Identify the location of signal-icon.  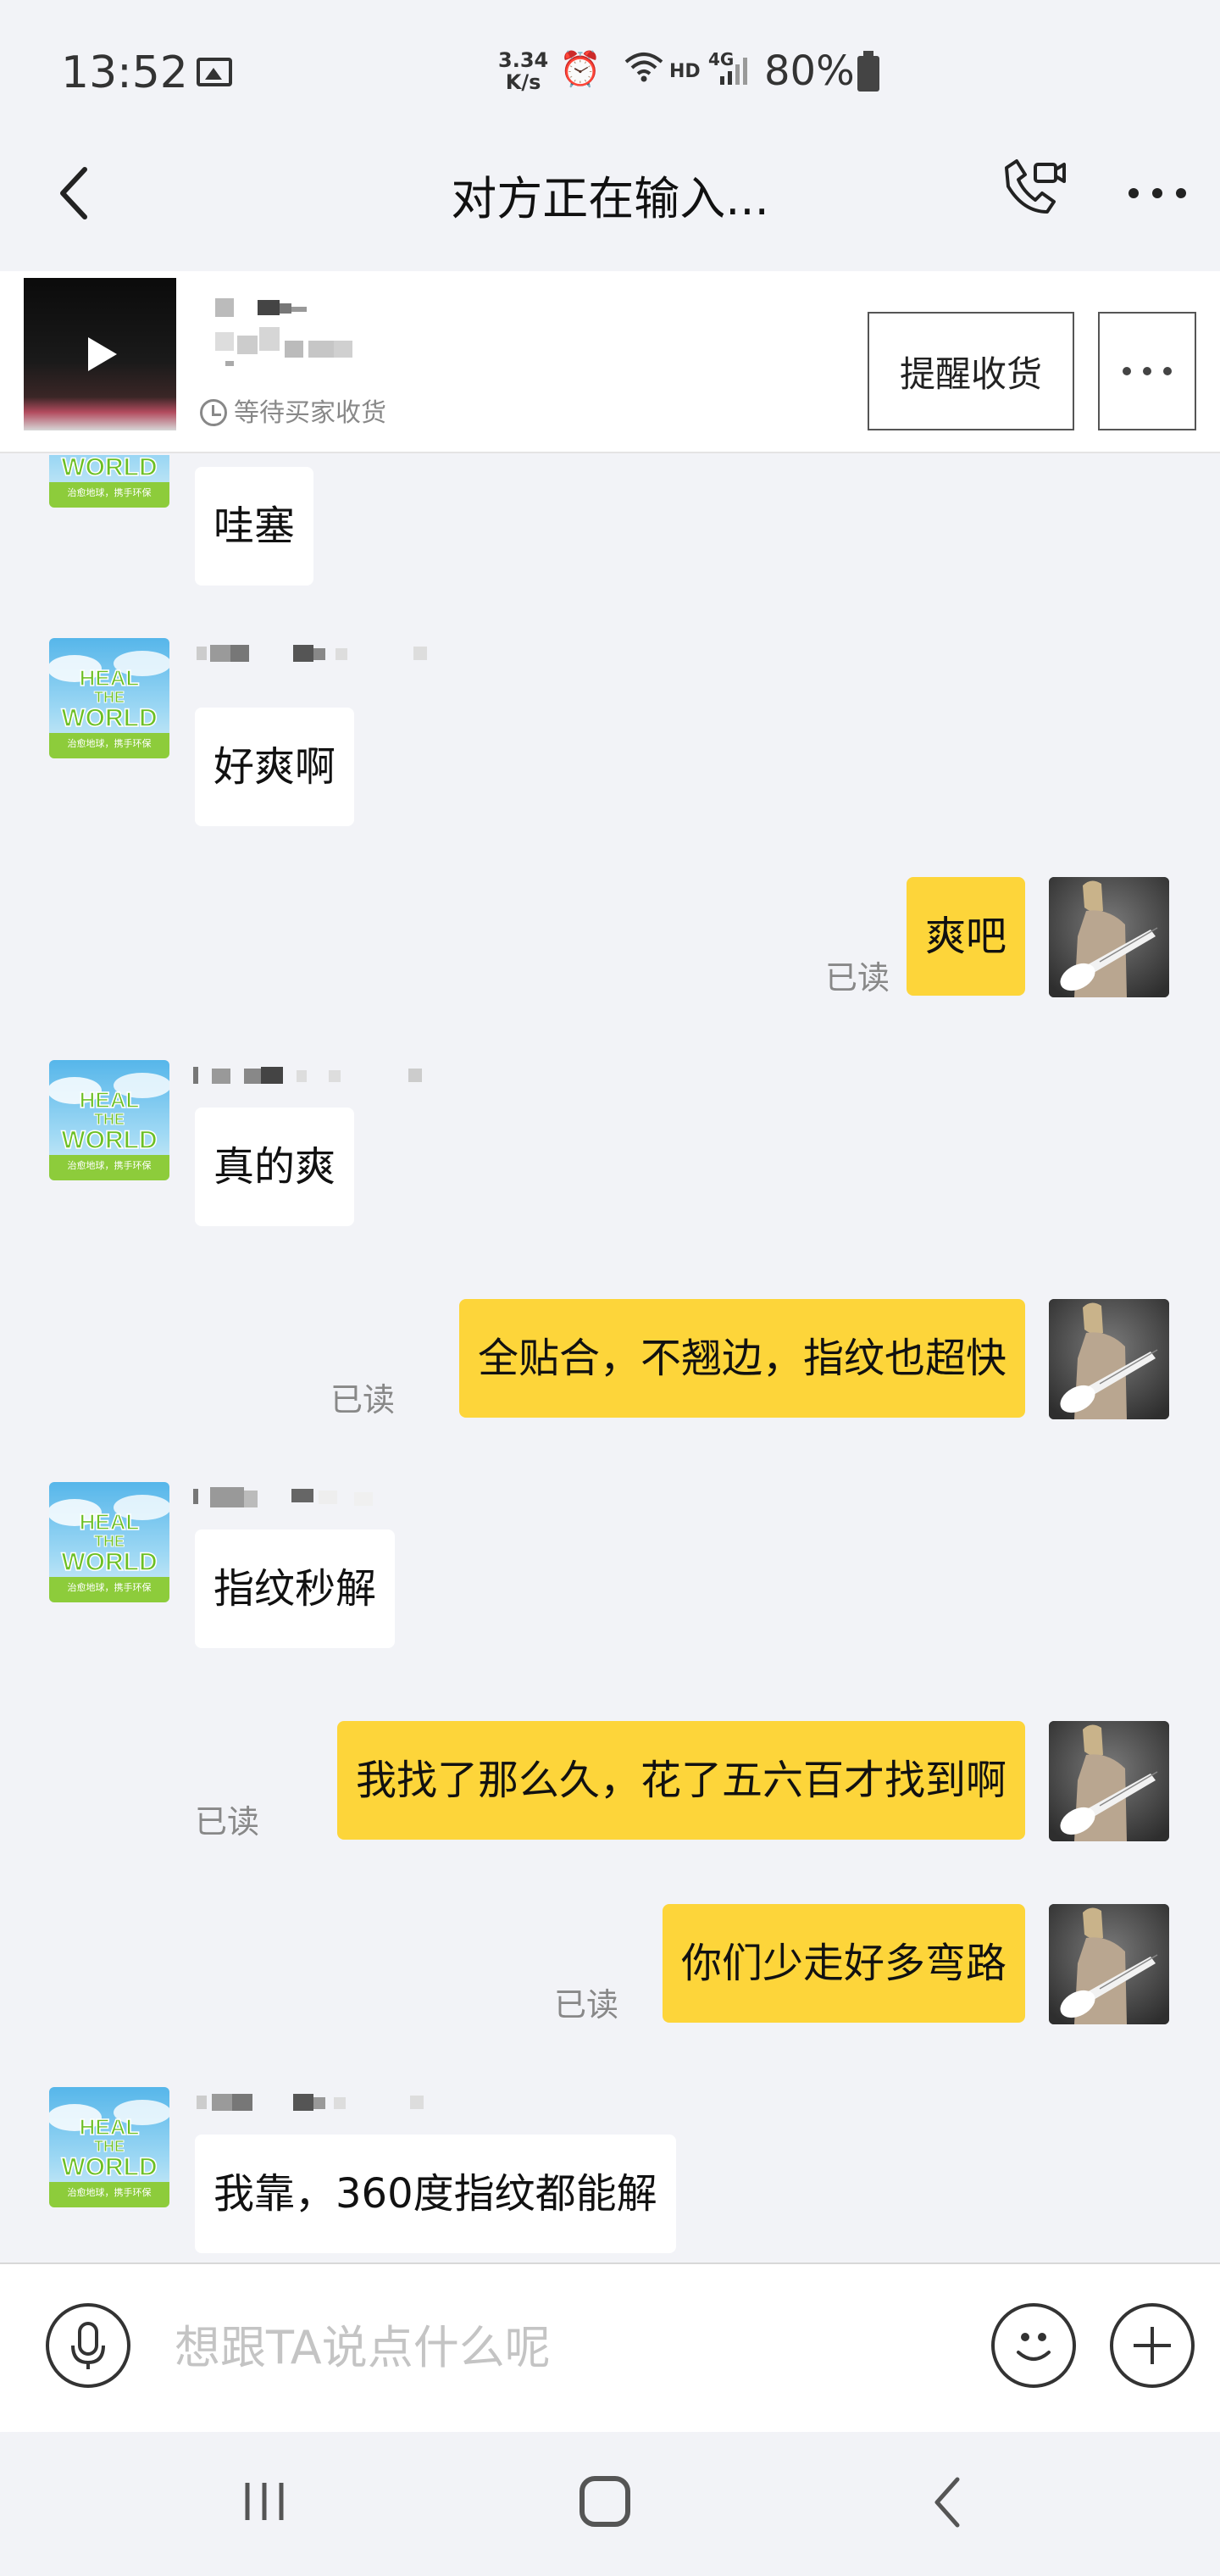
(733, 71).